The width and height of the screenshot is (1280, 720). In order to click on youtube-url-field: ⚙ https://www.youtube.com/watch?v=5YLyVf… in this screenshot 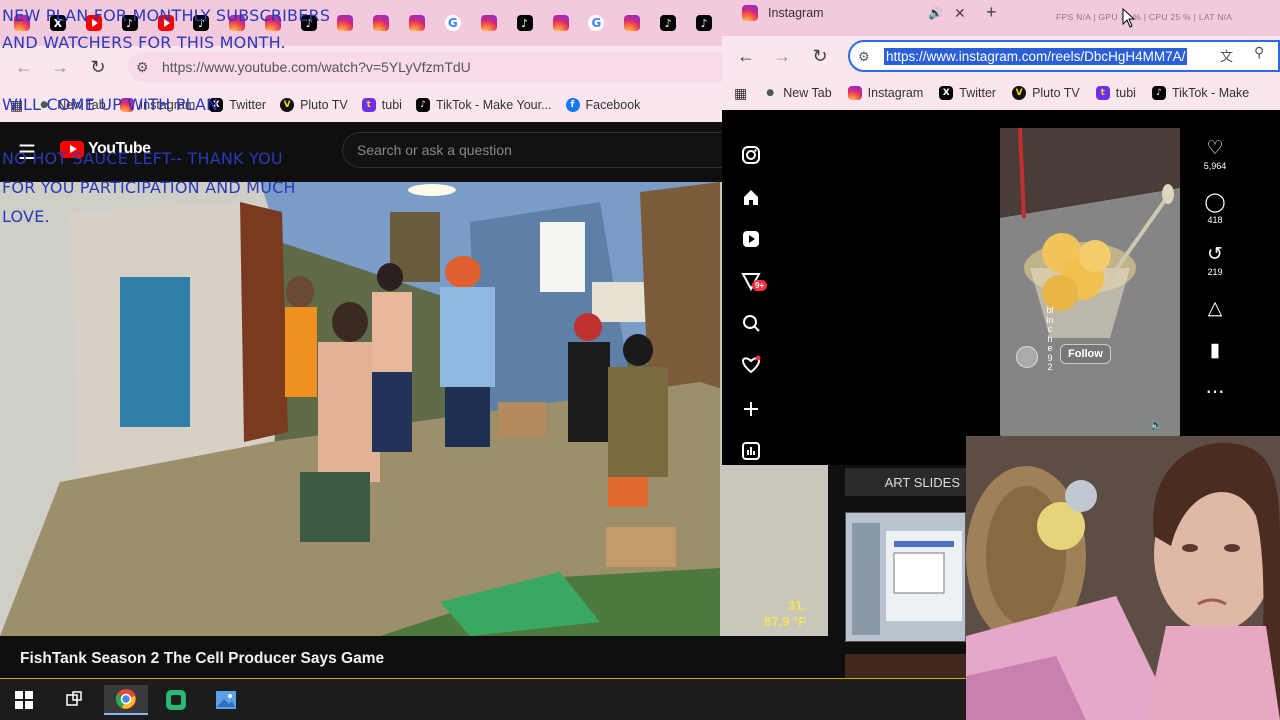, I will do `click(425, 67)`.